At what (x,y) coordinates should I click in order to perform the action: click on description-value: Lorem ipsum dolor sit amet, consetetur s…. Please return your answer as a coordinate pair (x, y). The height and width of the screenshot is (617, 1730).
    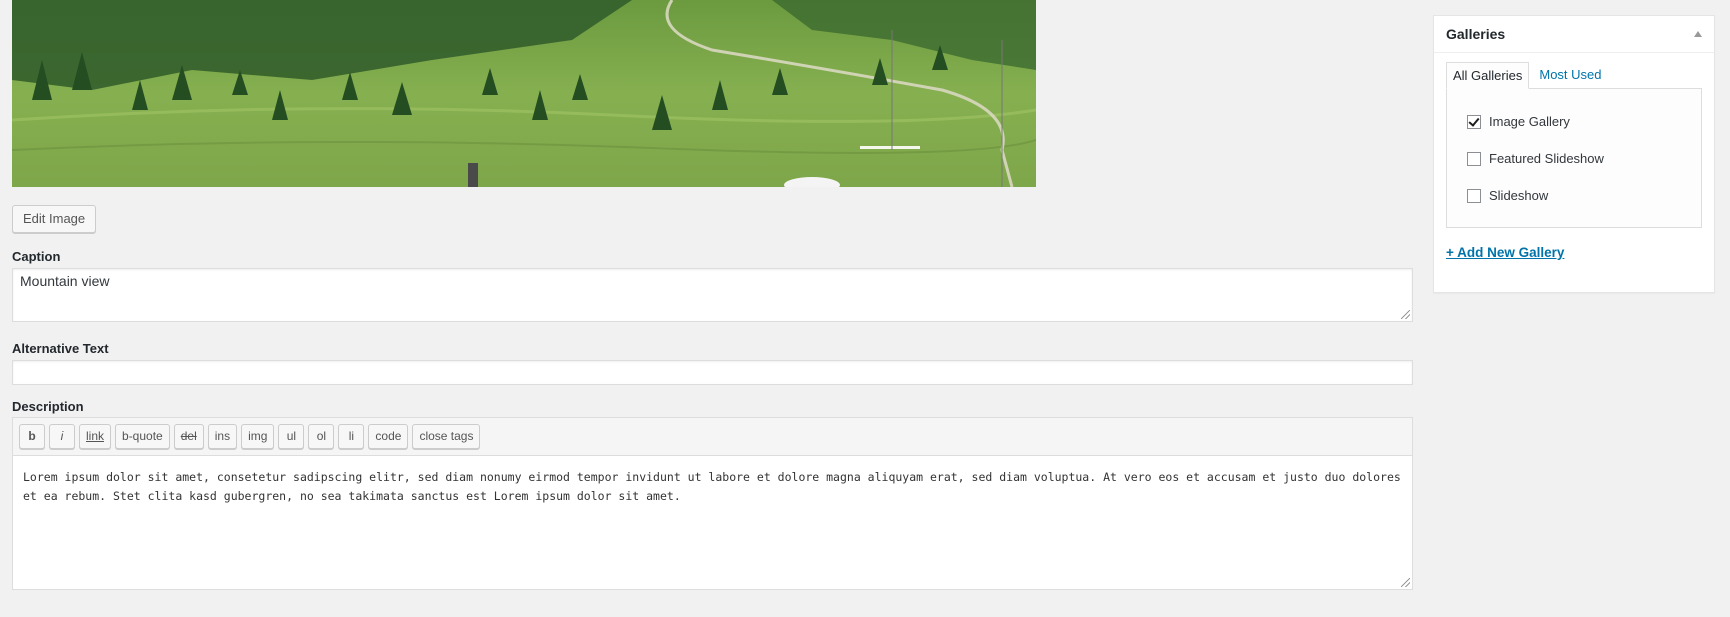
    Looking at the image, I should click on (712, 486).